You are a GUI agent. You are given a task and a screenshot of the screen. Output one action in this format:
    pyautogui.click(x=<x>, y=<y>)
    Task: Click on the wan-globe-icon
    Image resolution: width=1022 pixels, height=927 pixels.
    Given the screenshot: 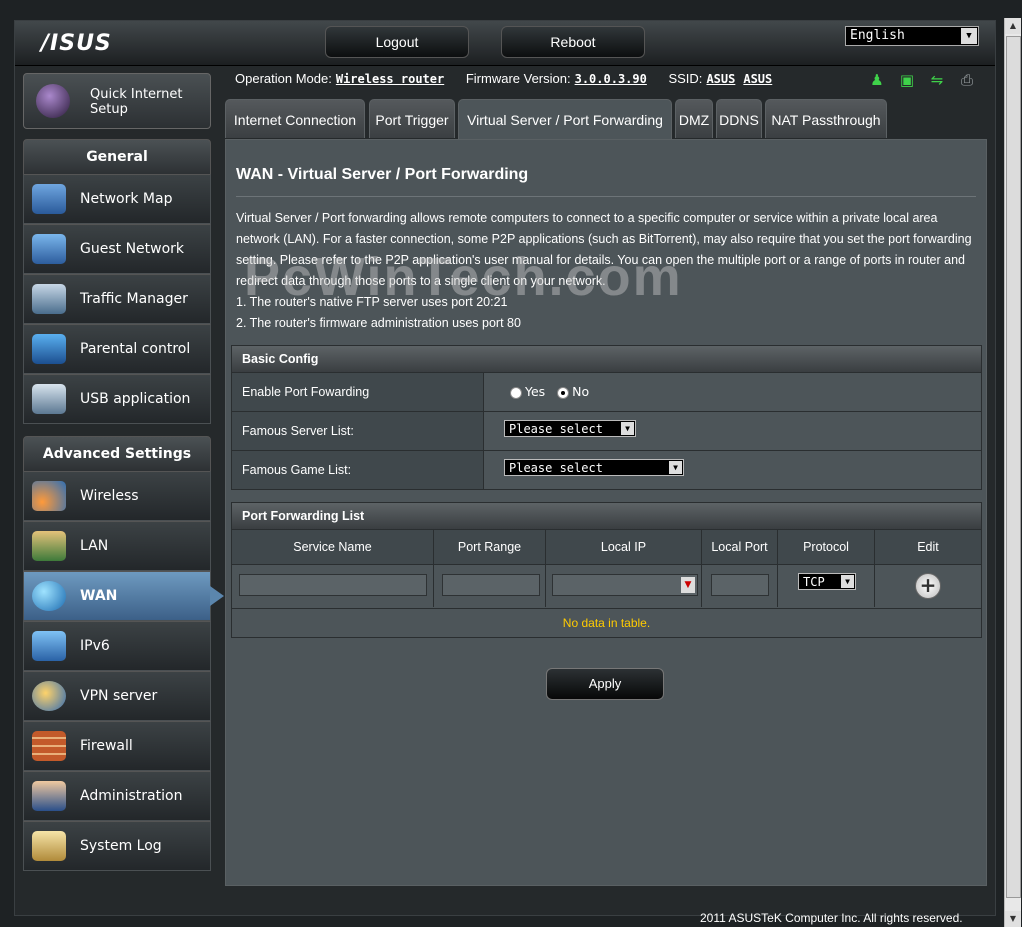 What is the action you would take?
    pyautogui.click(x=49, y=596)
    